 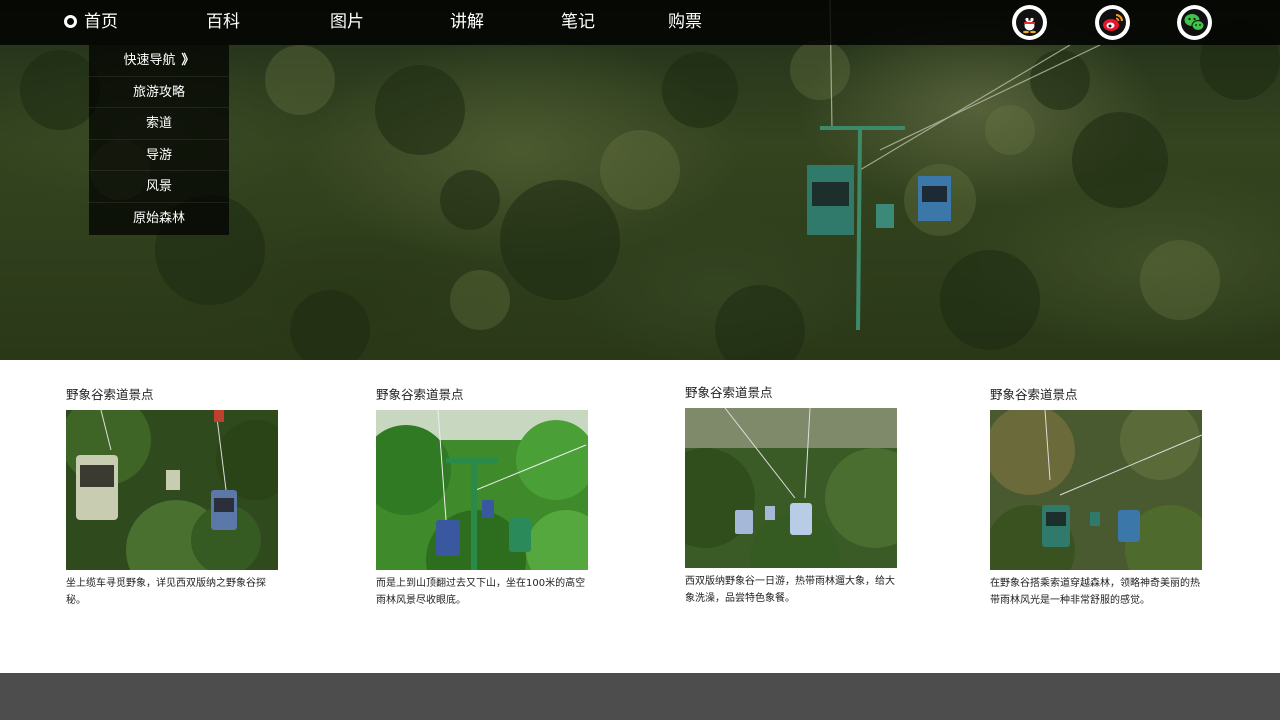 I want to click on nav-item-home: 首页, so click(x=91, y=22).